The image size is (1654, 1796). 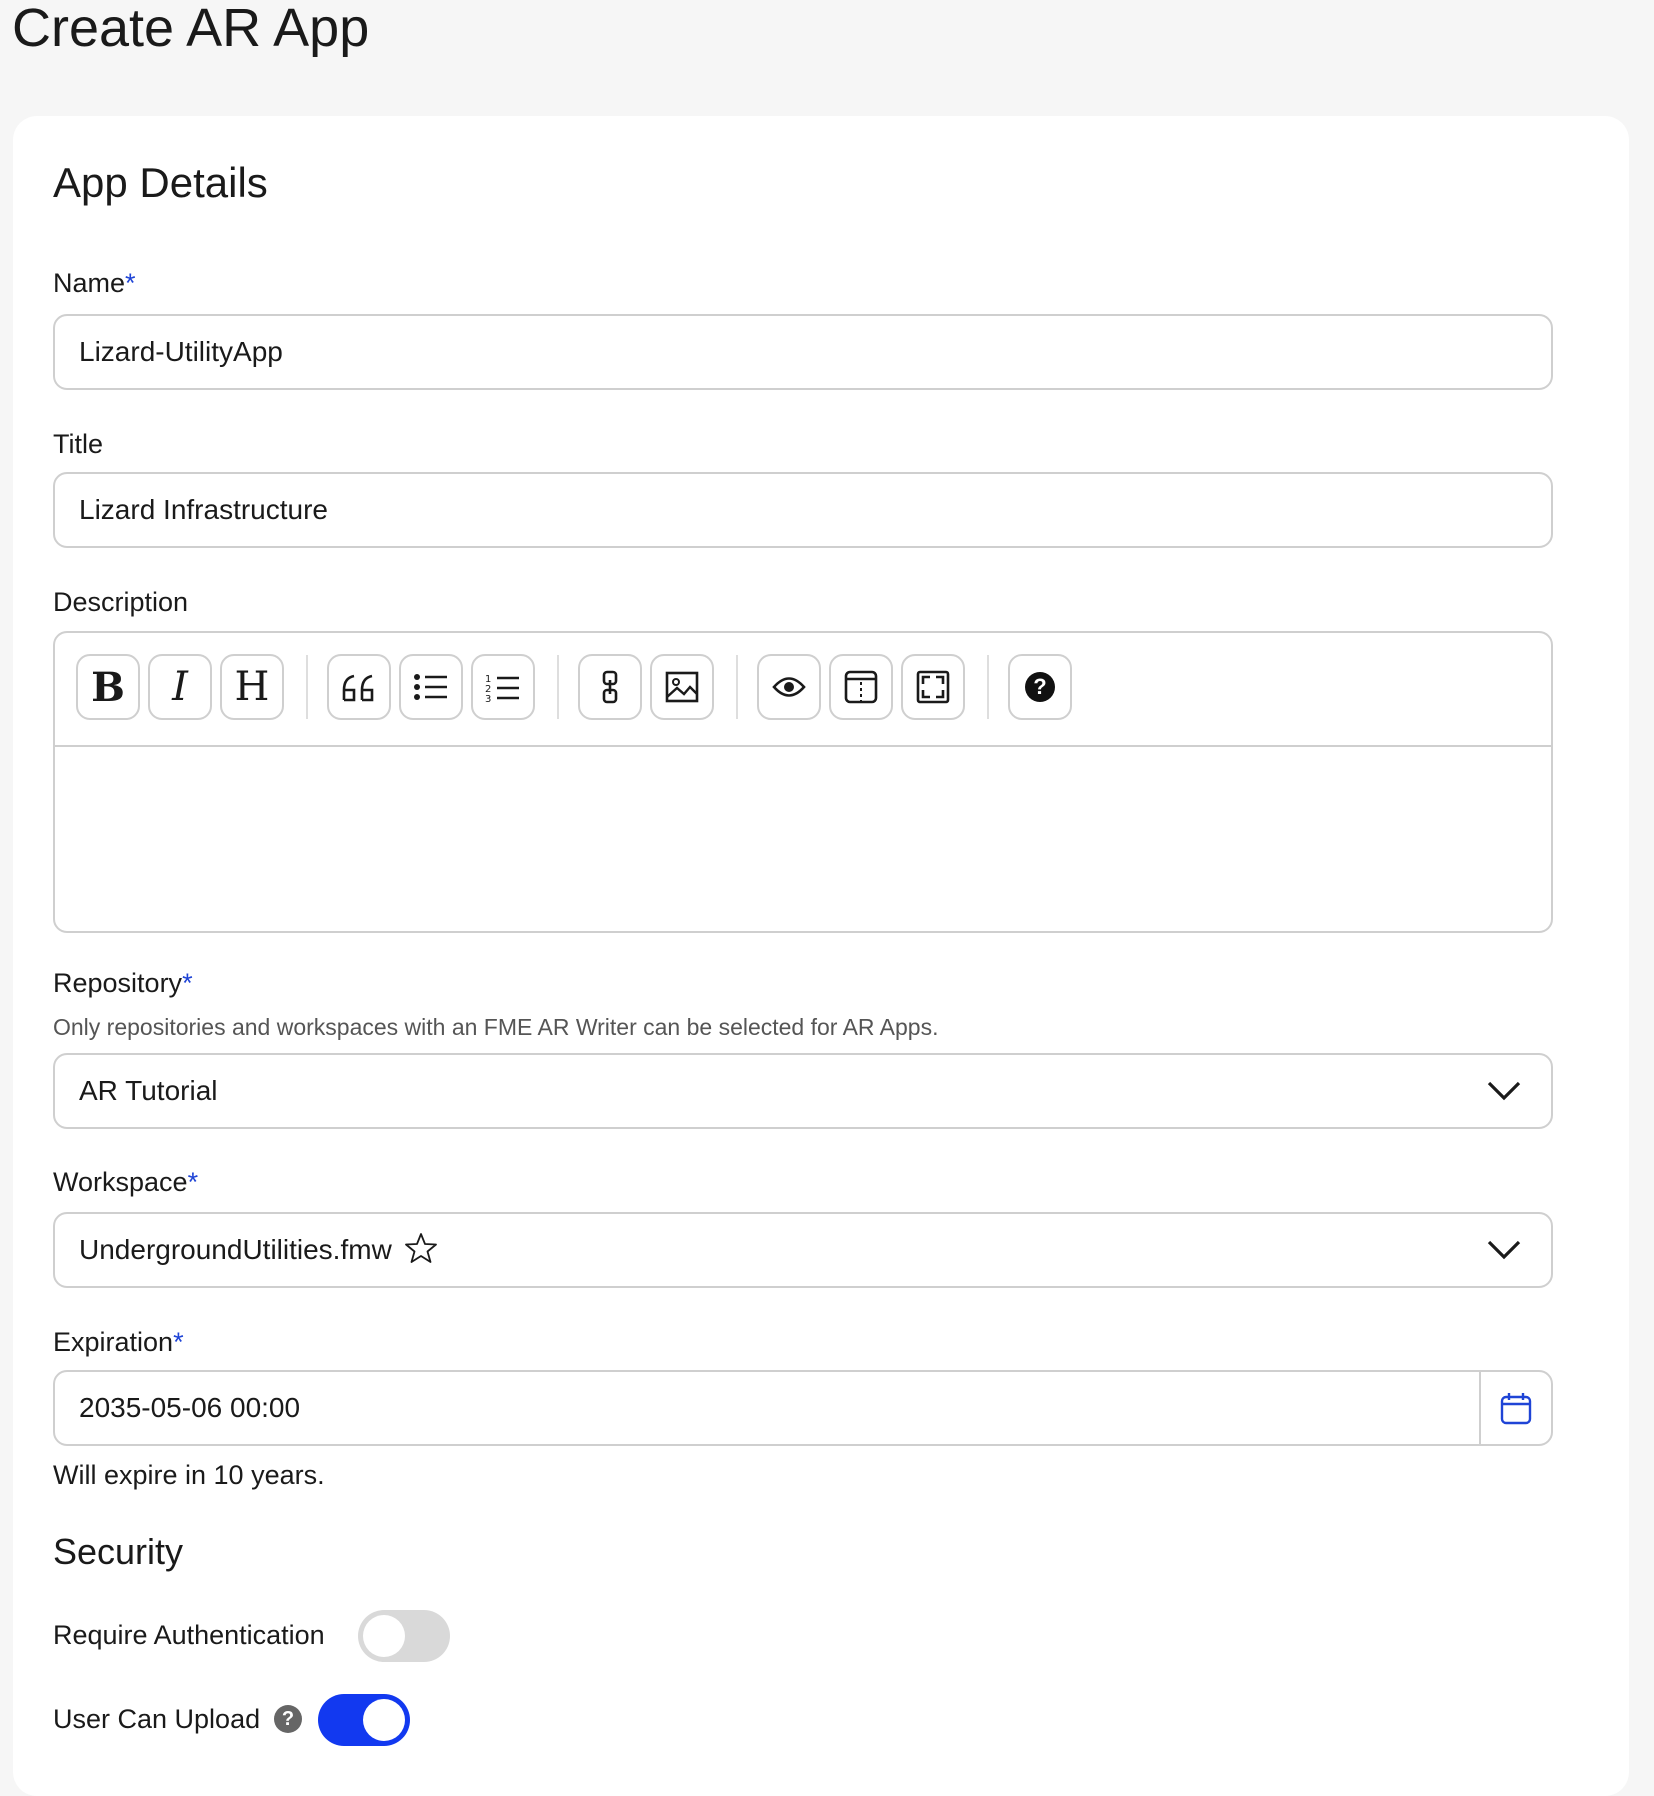 I want to click on fullscreen-button, so click(x=933, y=687).